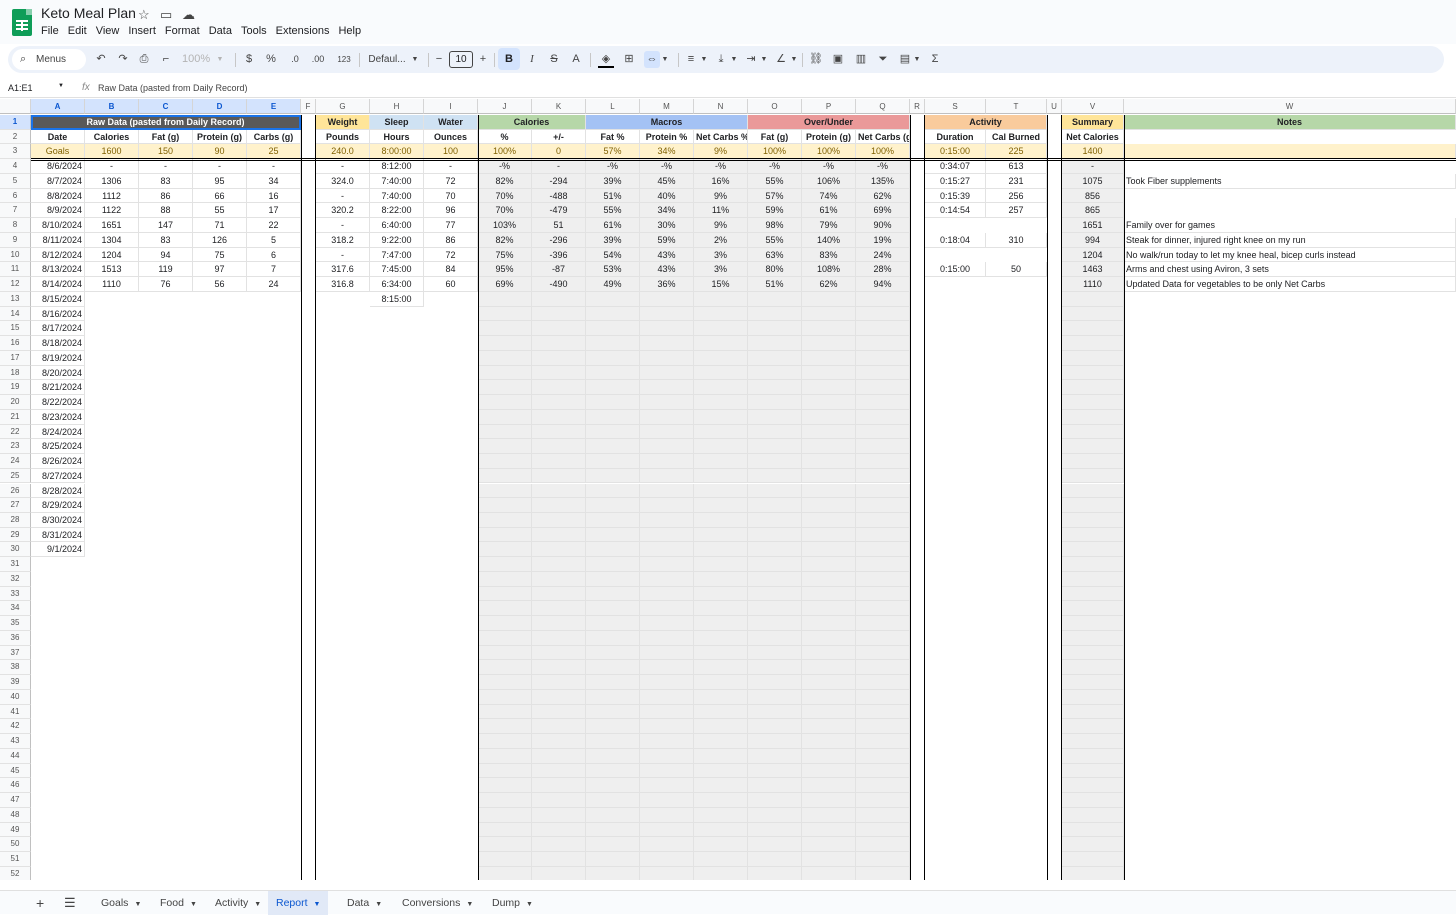 The width and height of the screenshot is (1456, 917). I want to click on column-label: +/-, so click(559, 137).